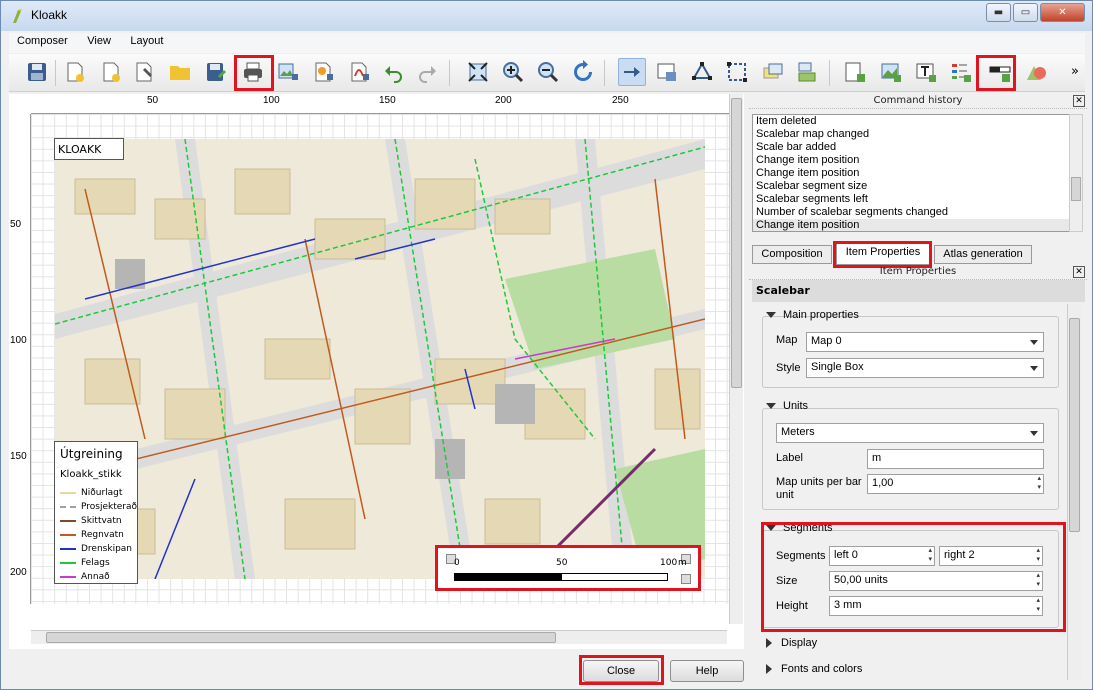 This screenshot has width=1093, height=690. I want to click on history-item: Scalebar segment size, so click(912, 186).